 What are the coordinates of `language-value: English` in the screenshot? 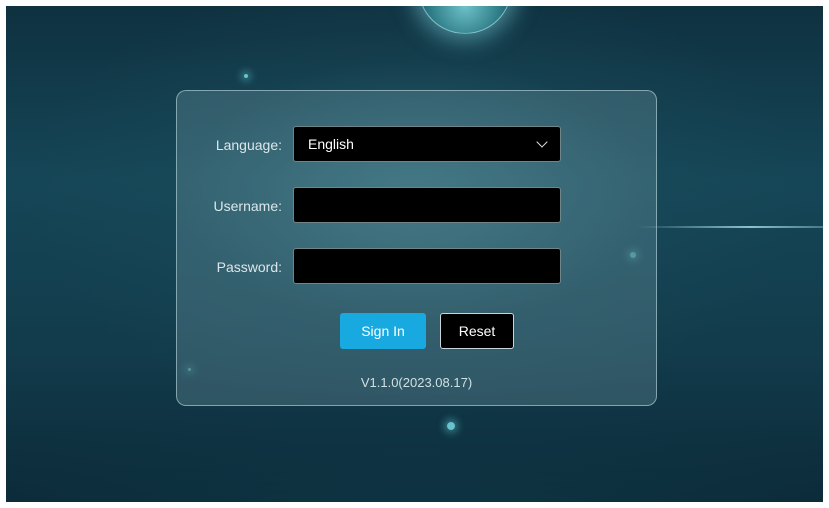 It's located at (331, 144).